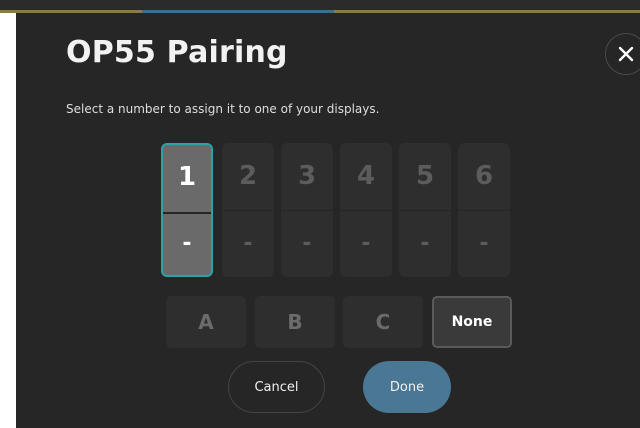  Describe the element at coordinates (276, 387) in the screenshot. I see `cancel-button: Cancel` at that location.